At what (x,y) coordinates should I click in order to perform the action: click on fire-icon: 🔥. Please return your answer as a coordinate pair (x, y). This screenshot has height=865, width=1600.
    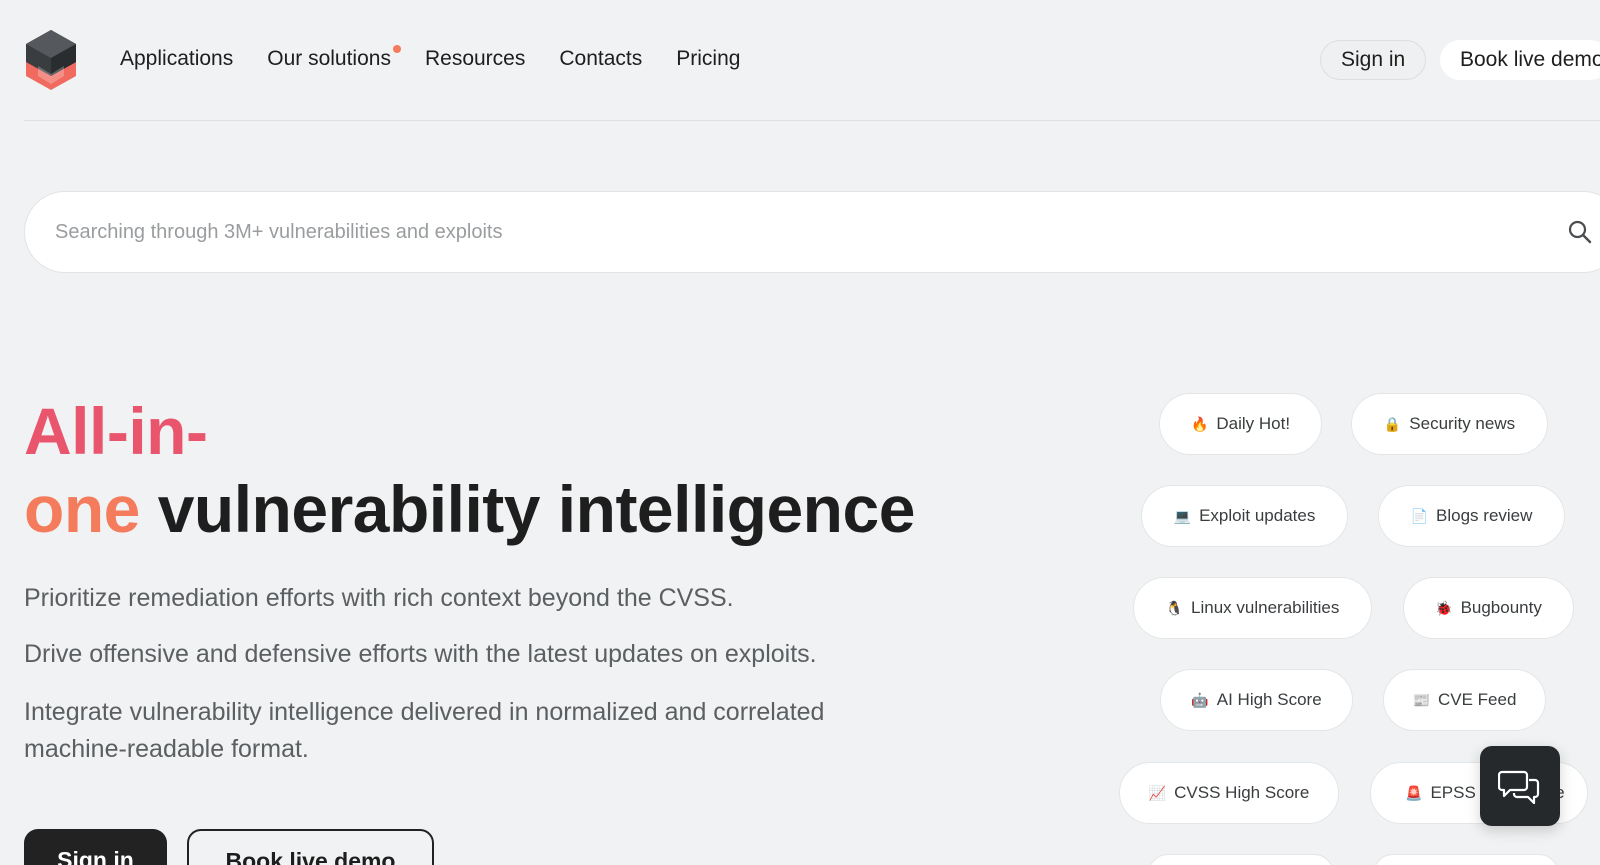
    Looking at the image, I should click on (1199, 424).